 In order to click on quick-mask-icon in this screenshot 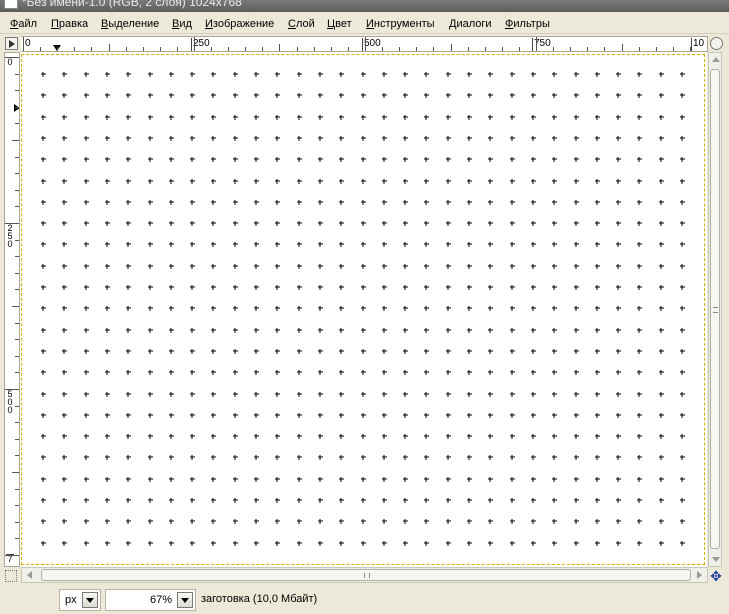, I will do `click(11, 576)`.